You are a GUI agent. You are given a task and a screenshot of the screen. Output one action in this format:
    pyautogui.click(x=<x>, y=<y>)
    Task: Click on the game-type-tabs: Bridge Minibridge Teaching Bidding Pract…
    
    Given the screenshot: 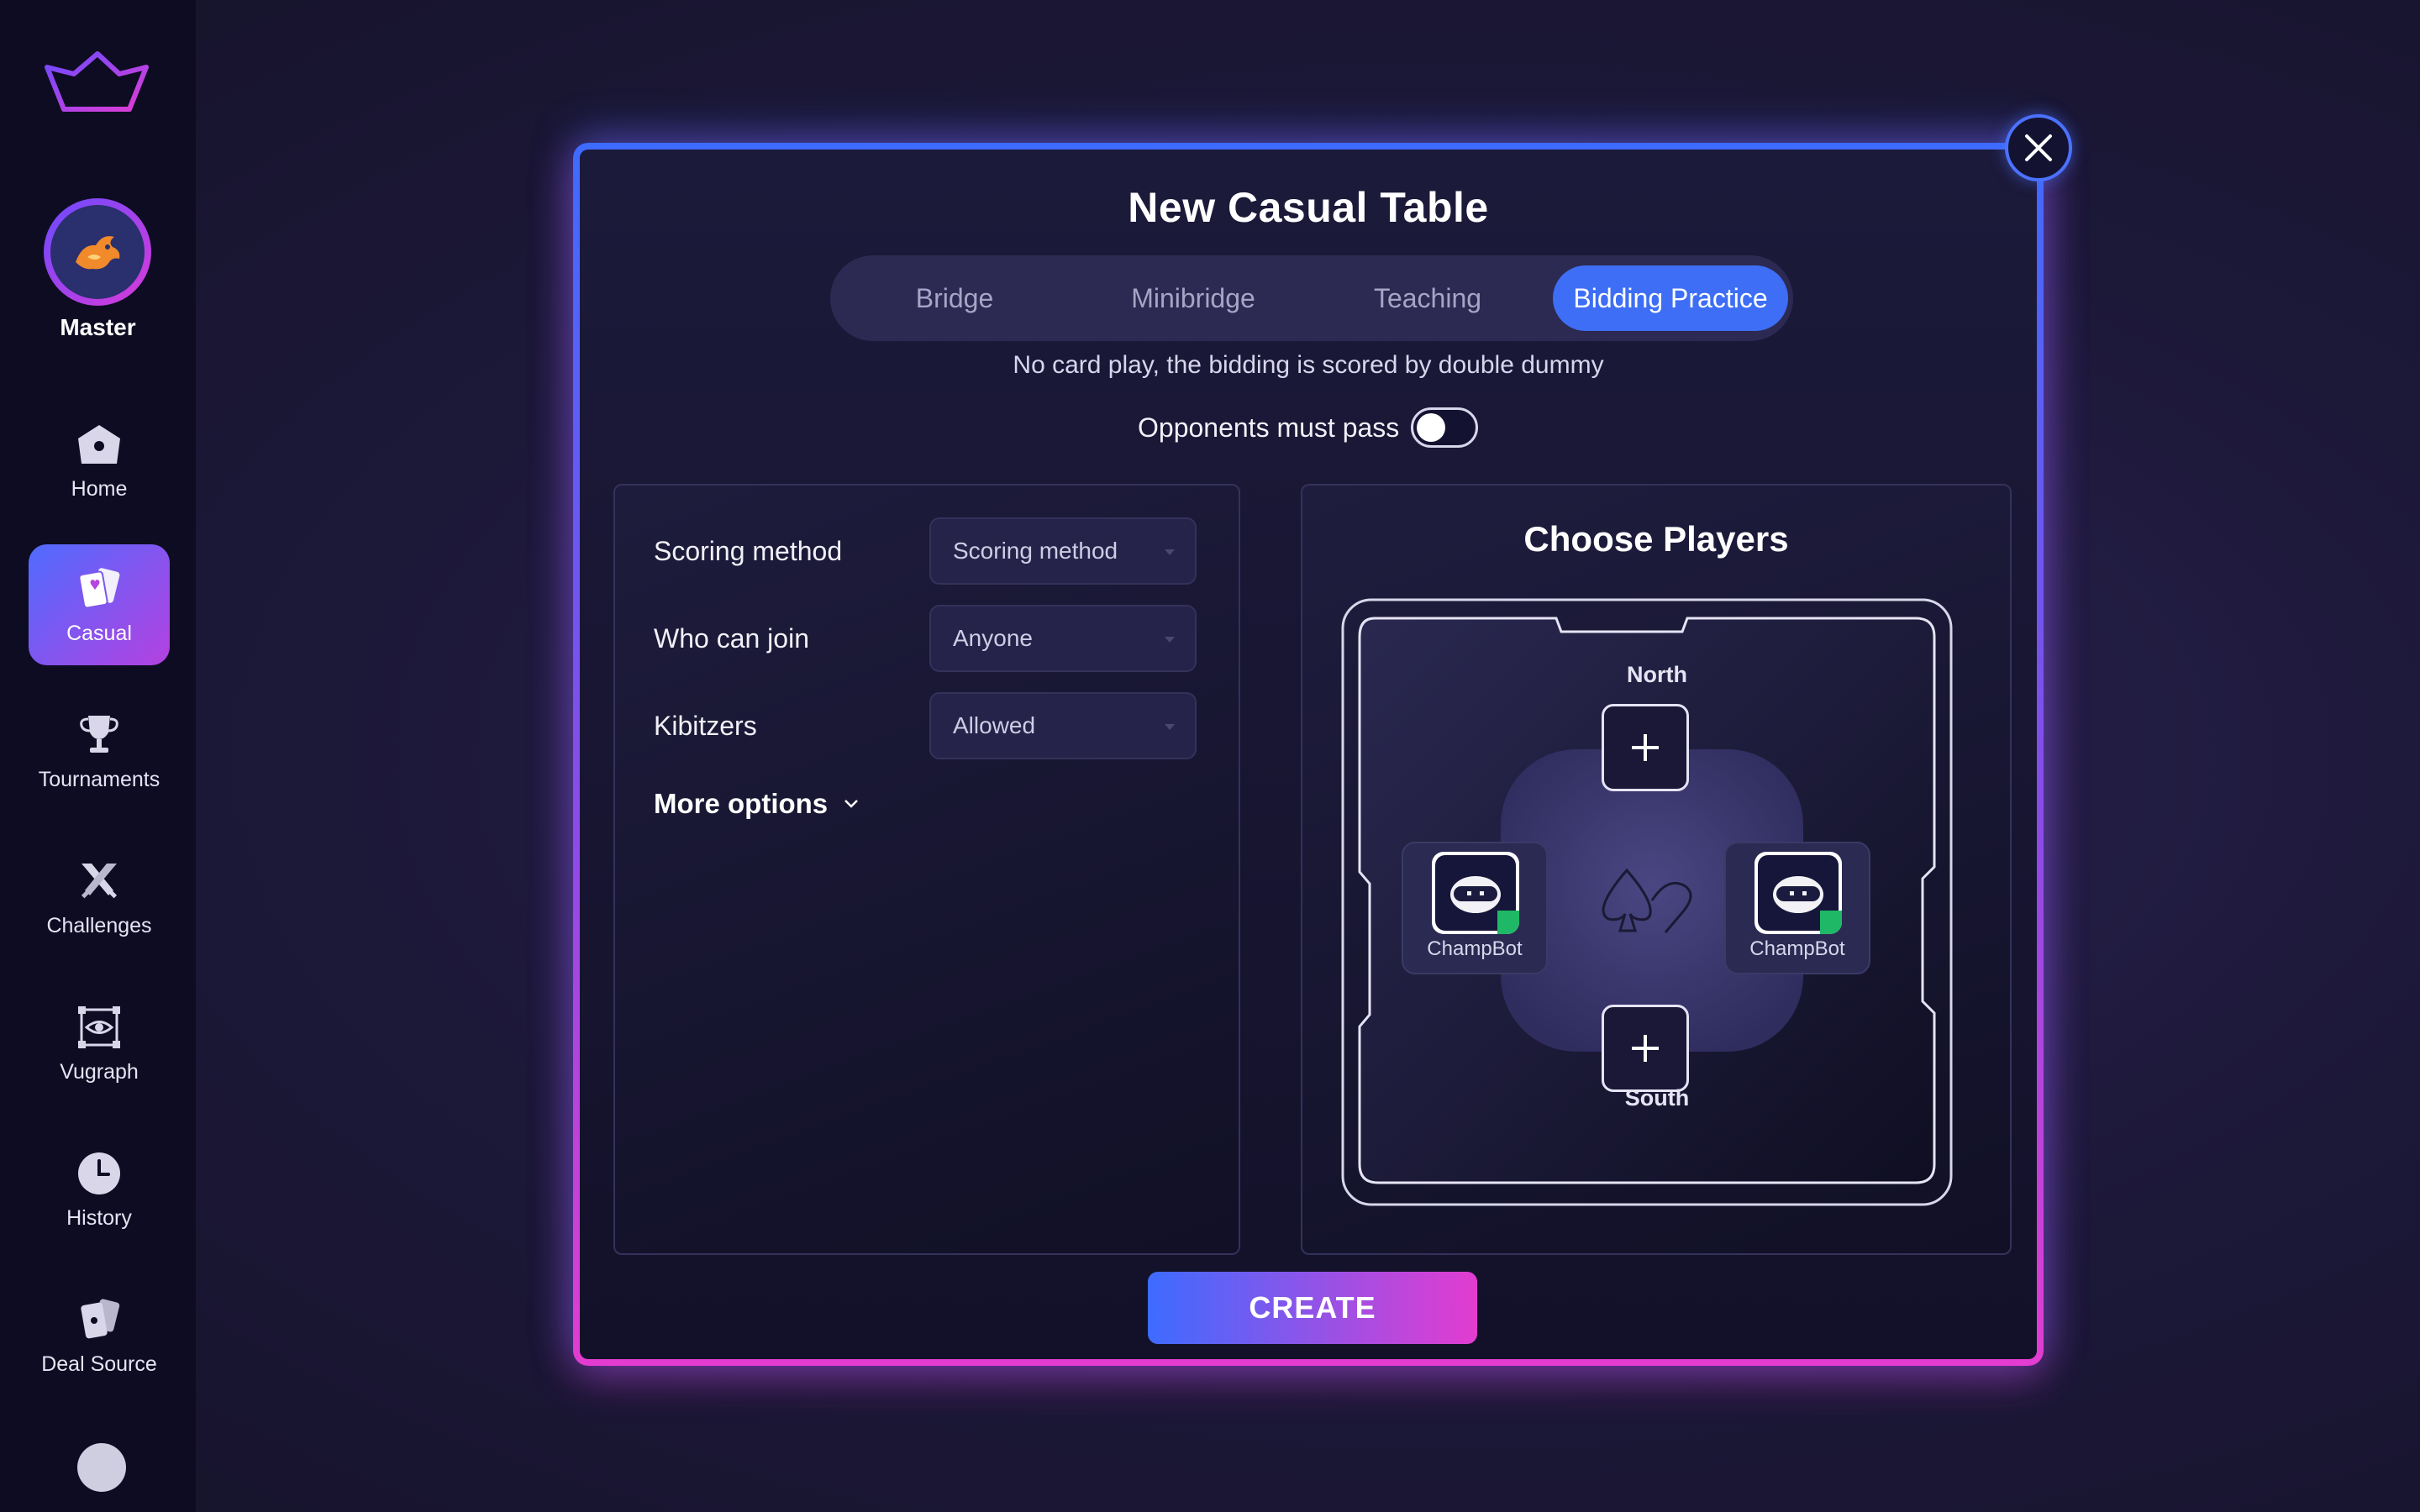 What is the action you would take?
    pyautogui.click(x=1312, y=298)
    